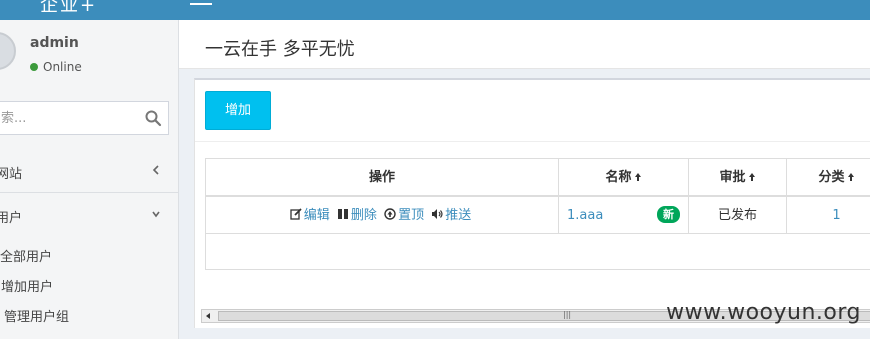  I want to click on chevron-down-icon, so click(156, 214).